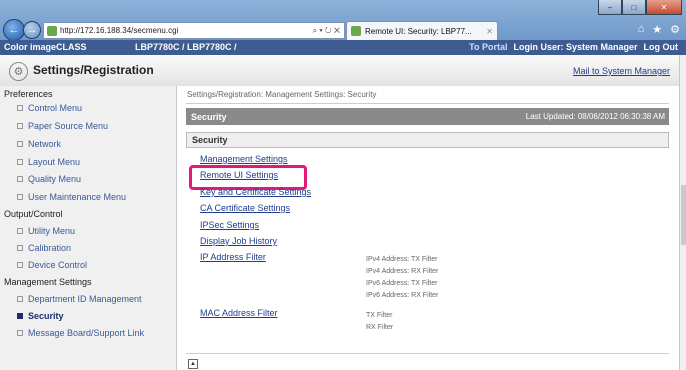 The image size is (686, 370). What do you see at coordinates (193, 364) in the screenshot?
I see `scroll-to-top-button: ▲` at bounding box center [193, 364].